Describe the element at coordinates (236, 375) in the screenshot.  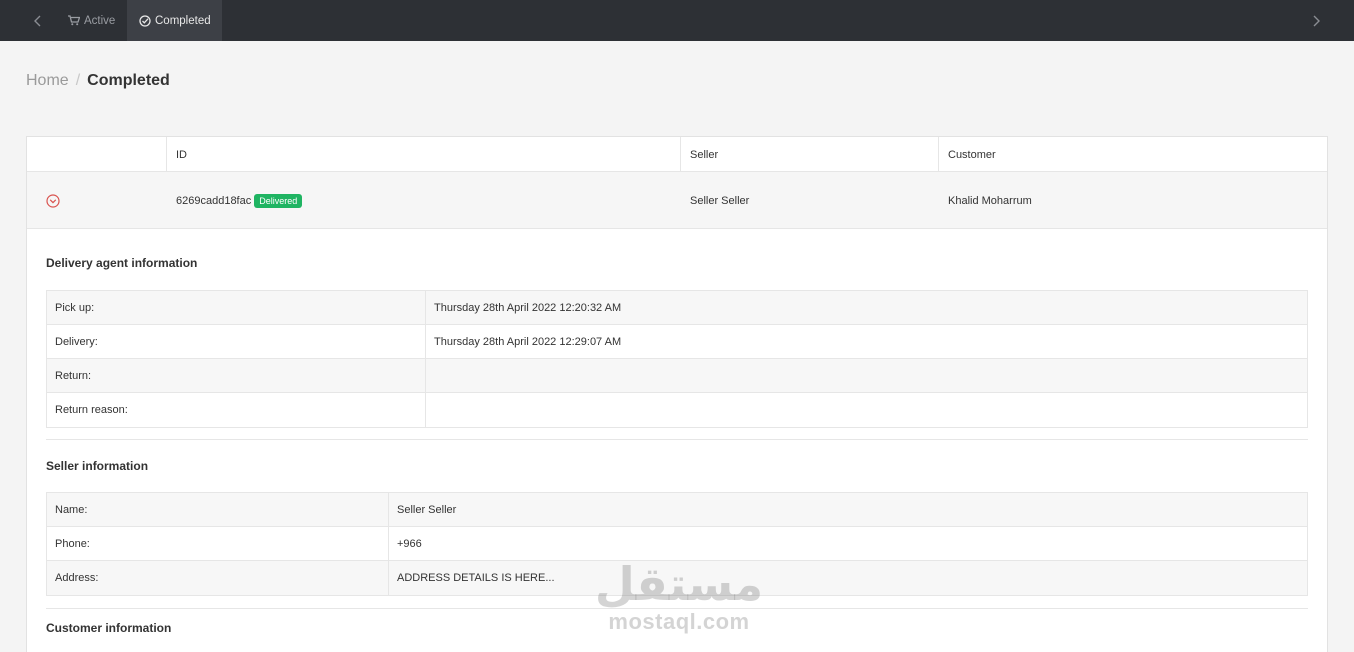
I see `return-label: Return:` at that location.